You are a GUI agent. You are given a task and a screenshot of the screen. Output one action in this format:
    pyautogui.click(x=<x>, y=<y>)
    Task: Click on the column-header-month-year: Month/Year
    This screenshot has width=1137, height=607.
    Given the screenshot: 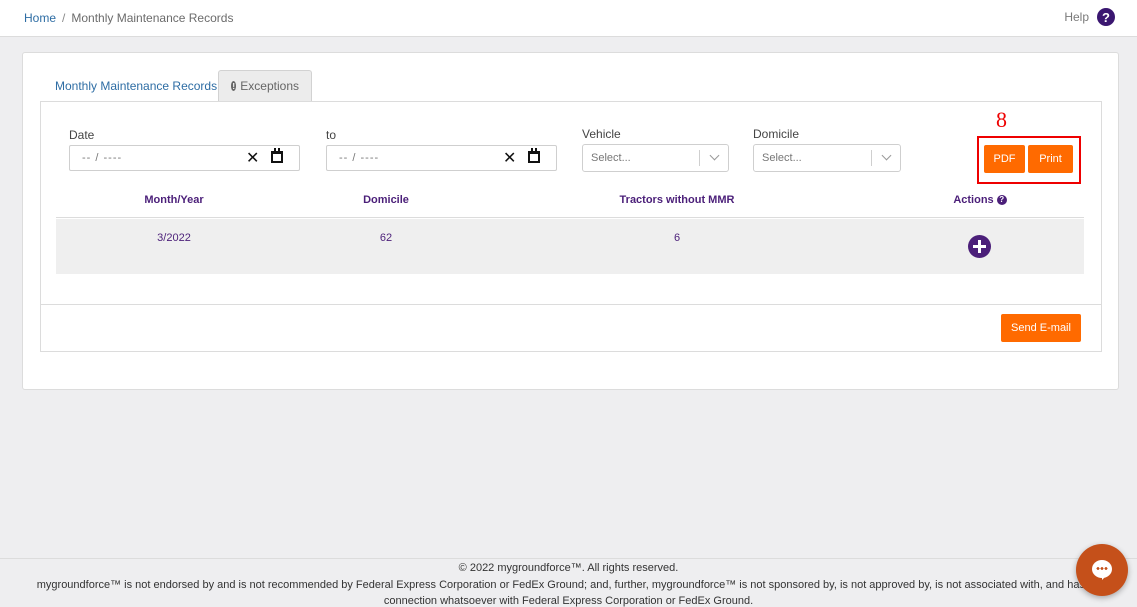 What is the action you would take?
    pyautogui.click(x=174, y=200)
    